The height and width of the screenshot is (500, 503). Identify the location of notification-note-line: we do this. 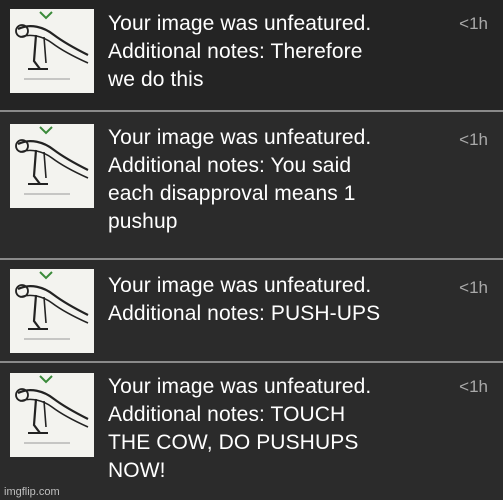
(156, 79).